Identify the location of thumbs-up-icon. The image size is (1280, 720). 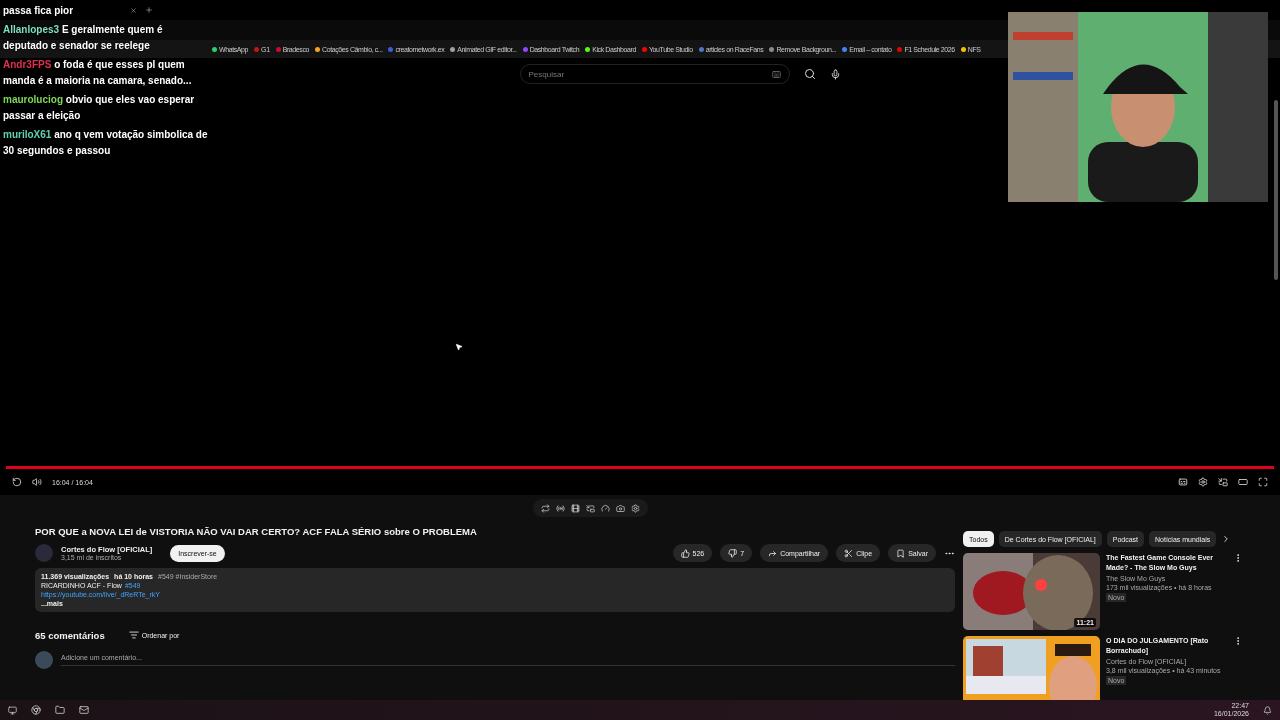
(685, 553).